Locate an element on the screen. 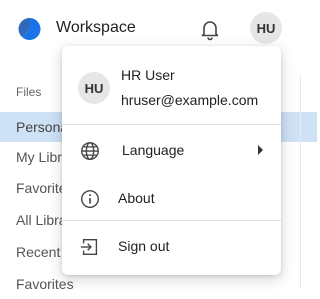 Image resolution: width=320 pixels, height=299 pixels. globe-icon is located at coordinates (90, 151).